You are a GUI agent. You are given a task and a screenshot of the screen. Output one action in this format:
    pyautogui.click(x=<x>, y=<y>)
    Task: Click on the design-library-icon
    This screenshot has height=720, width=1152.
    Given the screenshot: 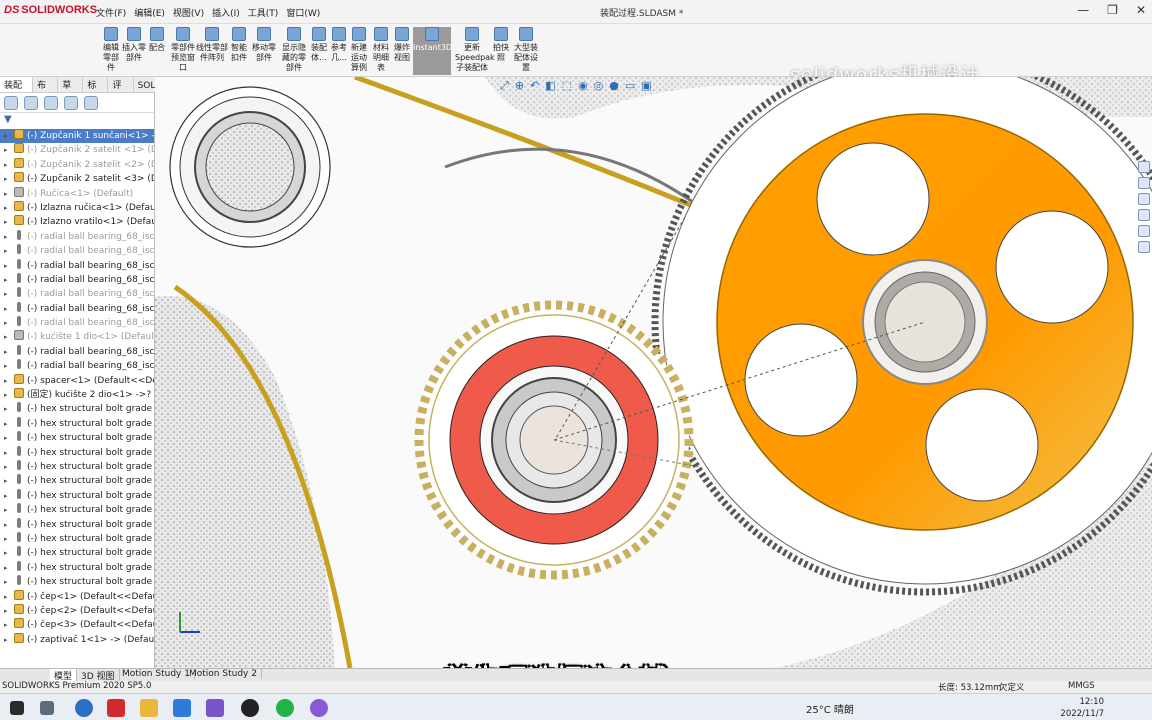 What is the action you would take?
    pyautogui.click(x=1144, y=183)
    